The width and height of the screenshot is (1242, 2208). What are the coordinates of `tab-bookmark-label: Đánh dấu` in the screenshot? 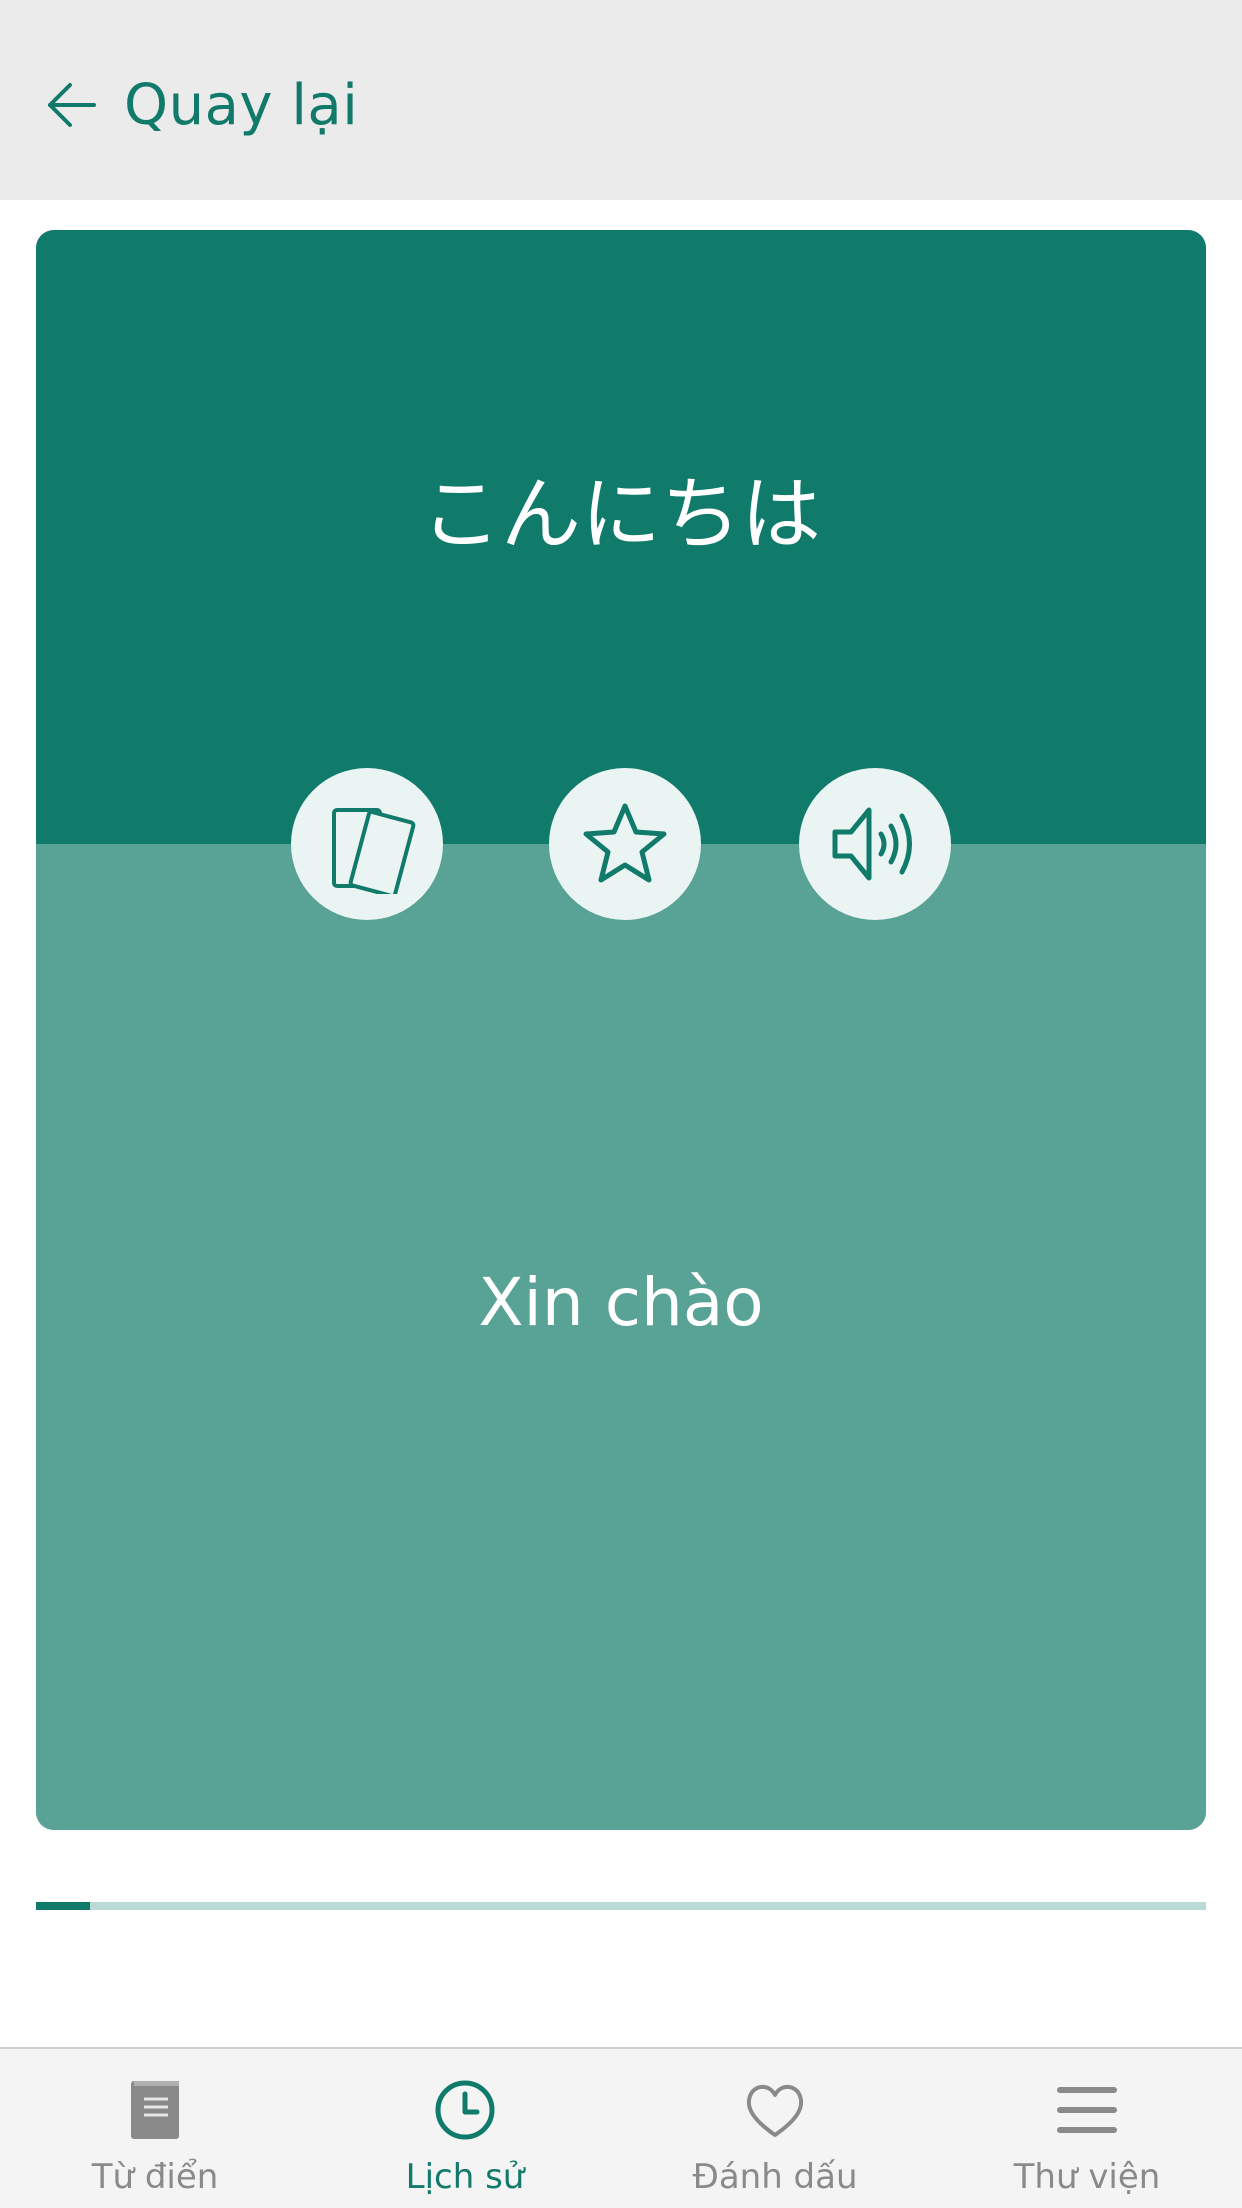 It's located at (775, 2177).